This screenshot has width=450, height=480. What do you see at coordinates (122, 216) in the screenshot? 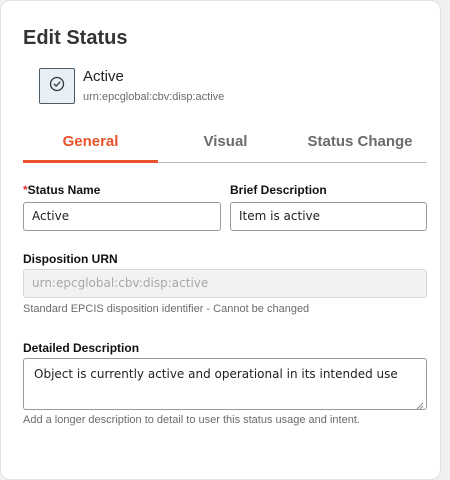
I see `status-name-input: Active` at bounding box center [122, 216].